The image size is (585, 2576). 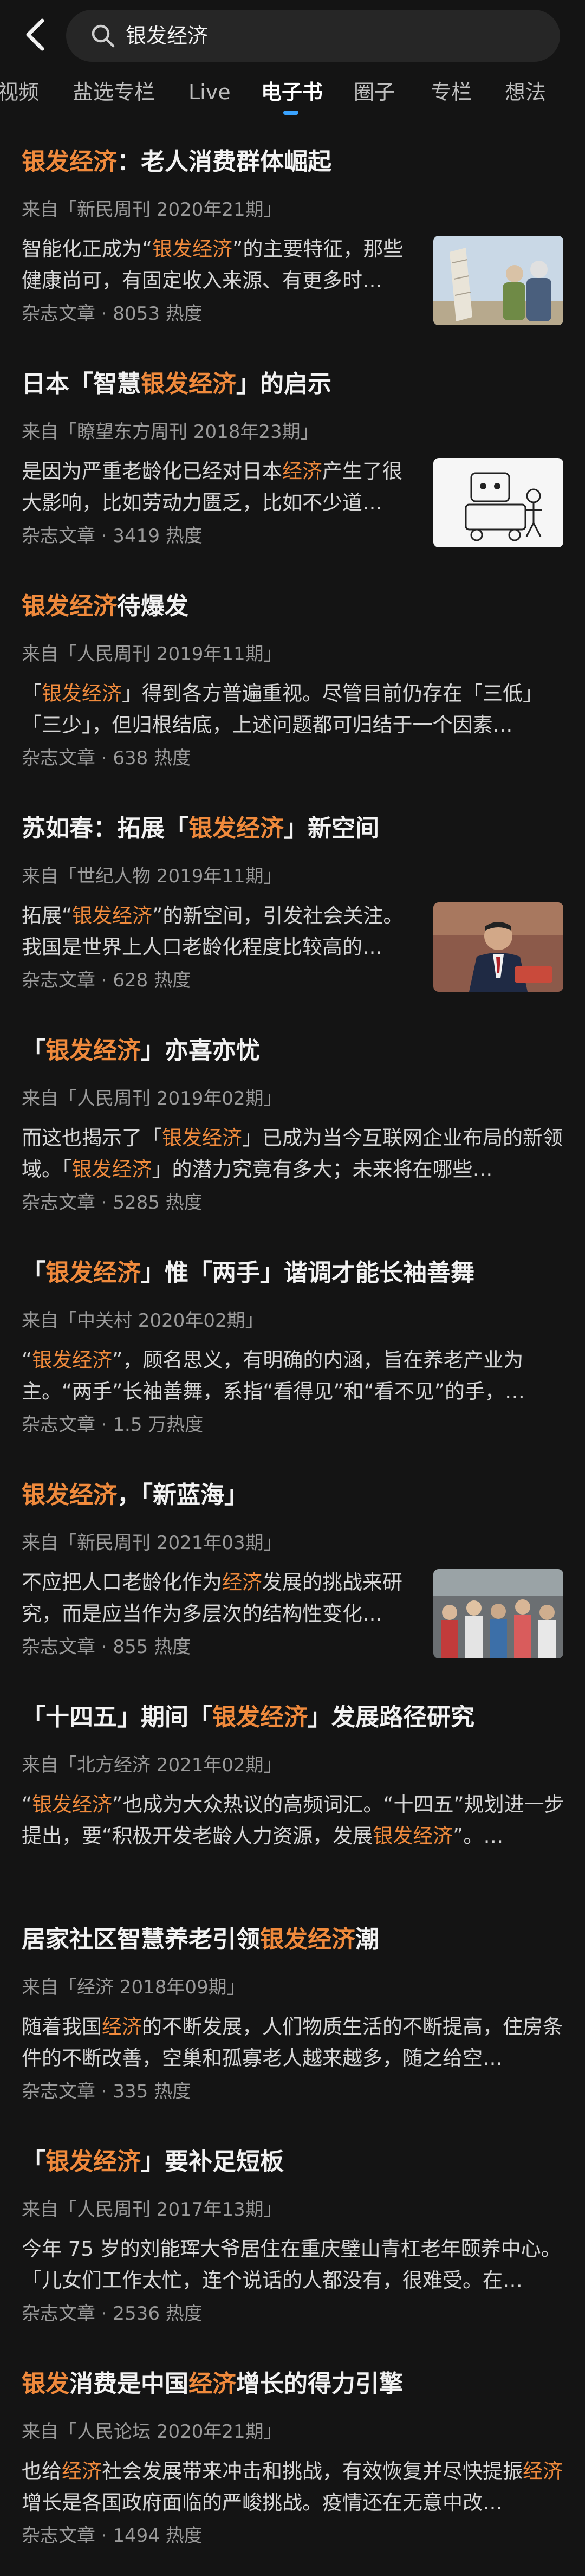 I want to click on tab-yanxuan-column: 盐选专栏, so click(x=114, y=92).